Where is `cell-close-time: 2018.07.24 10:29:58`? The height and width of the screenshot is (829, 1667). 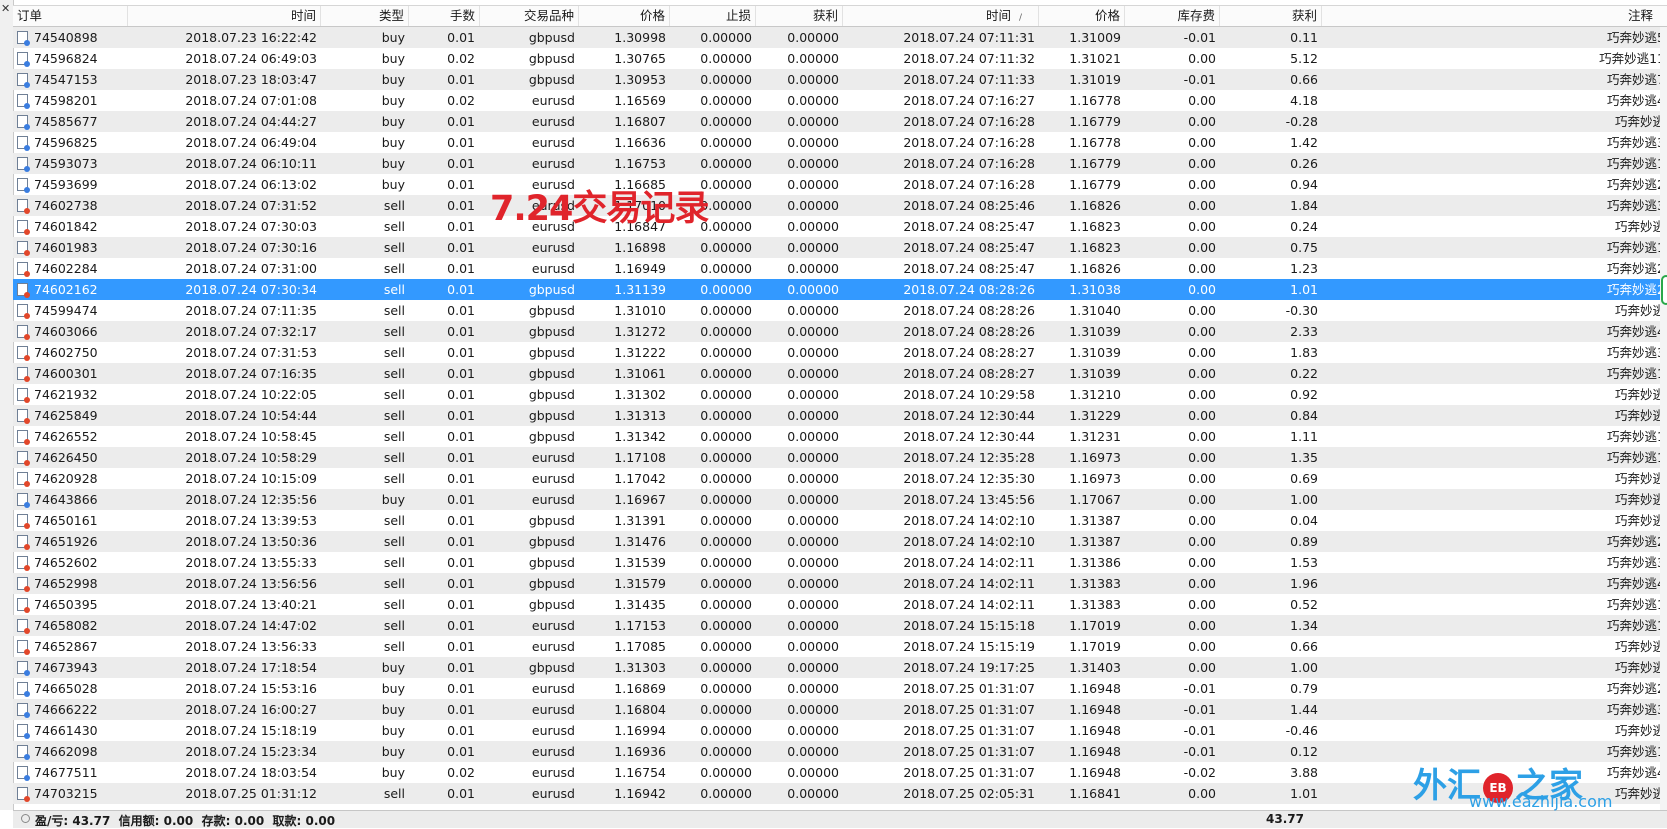 cell-close-time: 2018.07.24 10:29:58 is located at coordinates (969, 394).